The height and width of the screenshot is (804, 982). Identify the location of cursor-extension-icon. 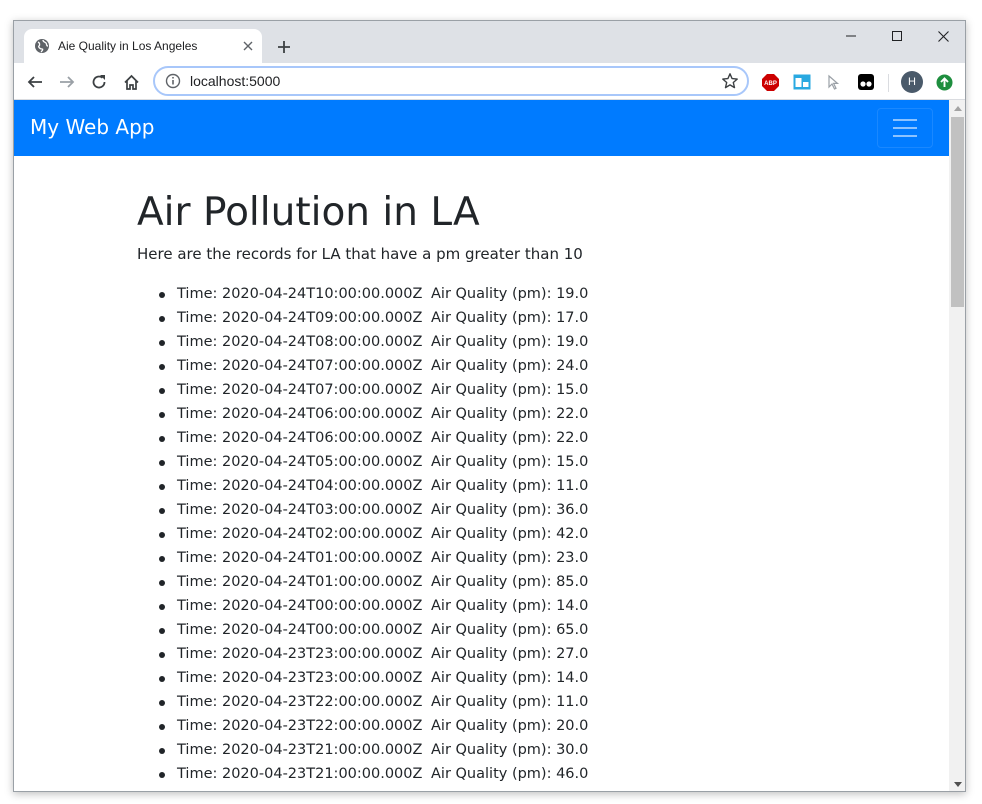
(834, 82).